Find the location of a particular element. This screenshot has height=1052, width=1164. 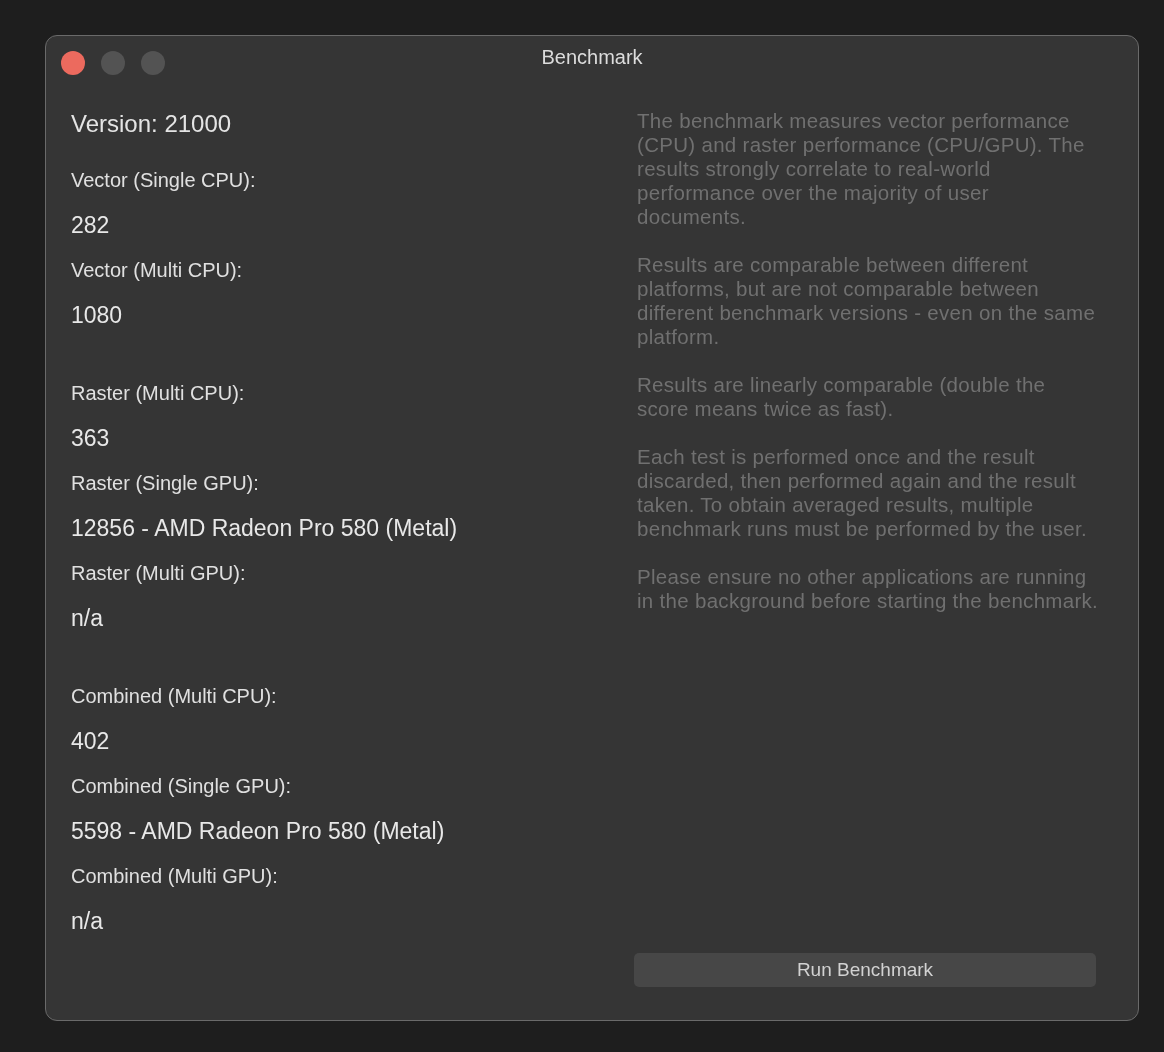

minimize-button is located at coordinates (113, 63).